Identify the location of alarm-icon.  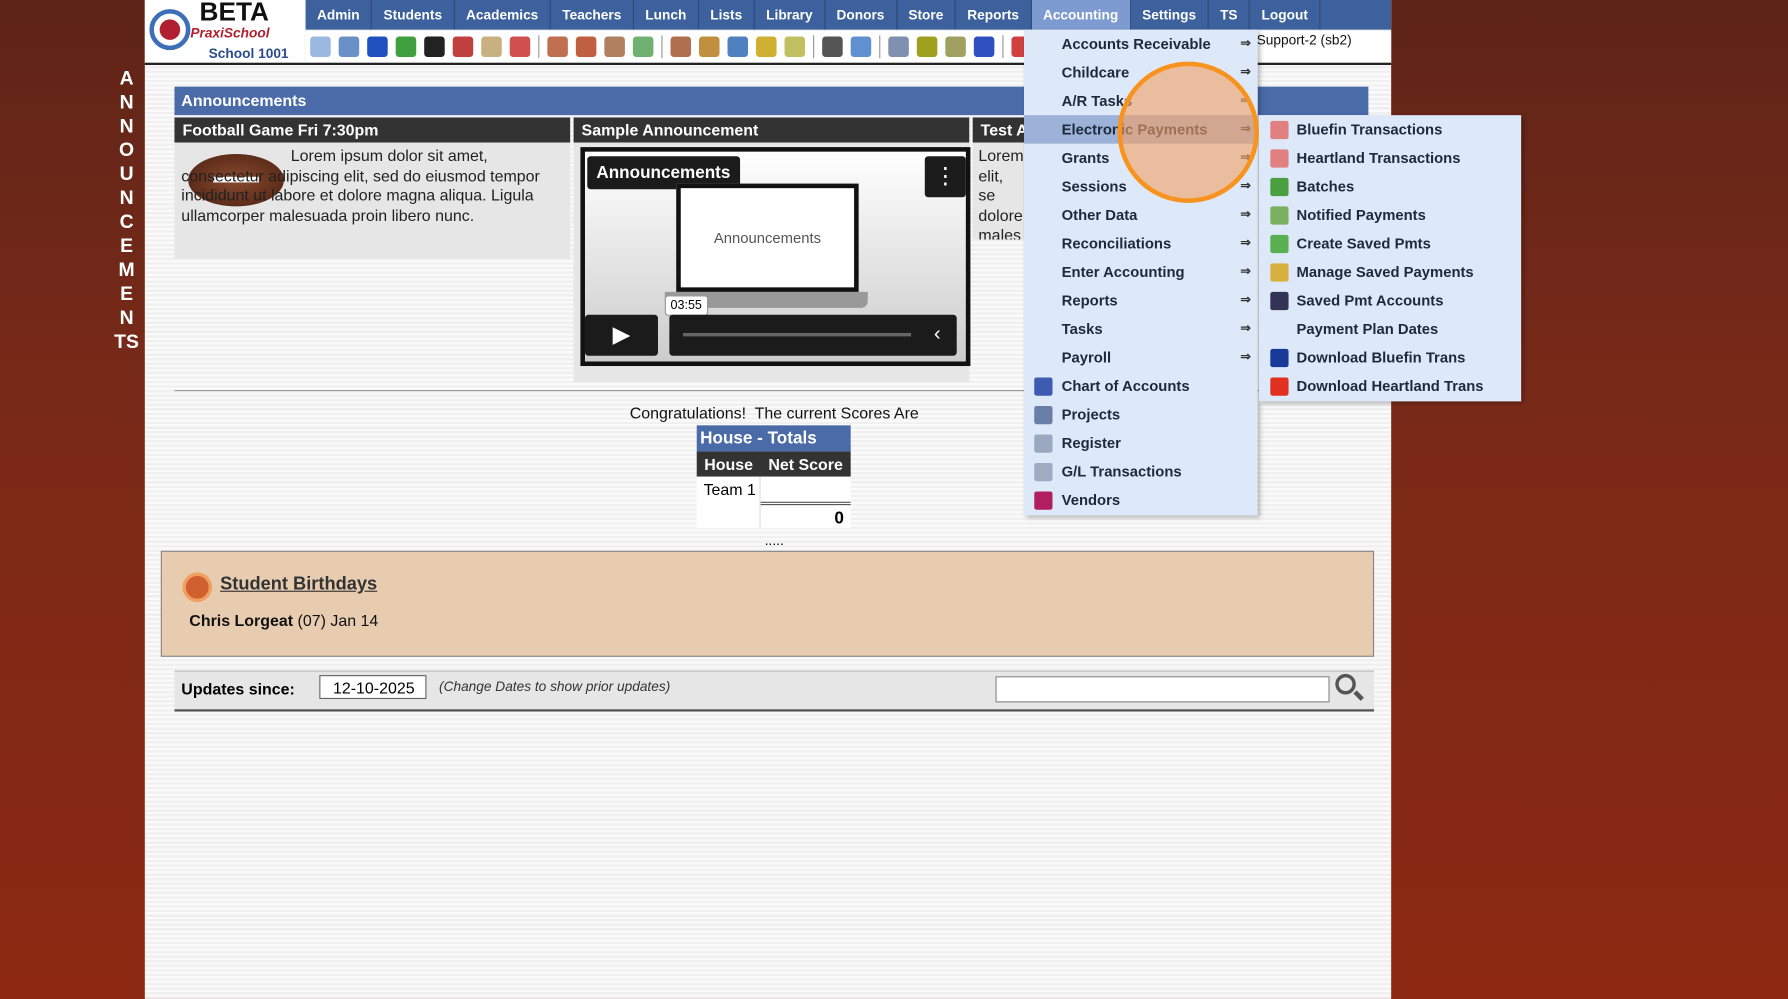
(861, 47).